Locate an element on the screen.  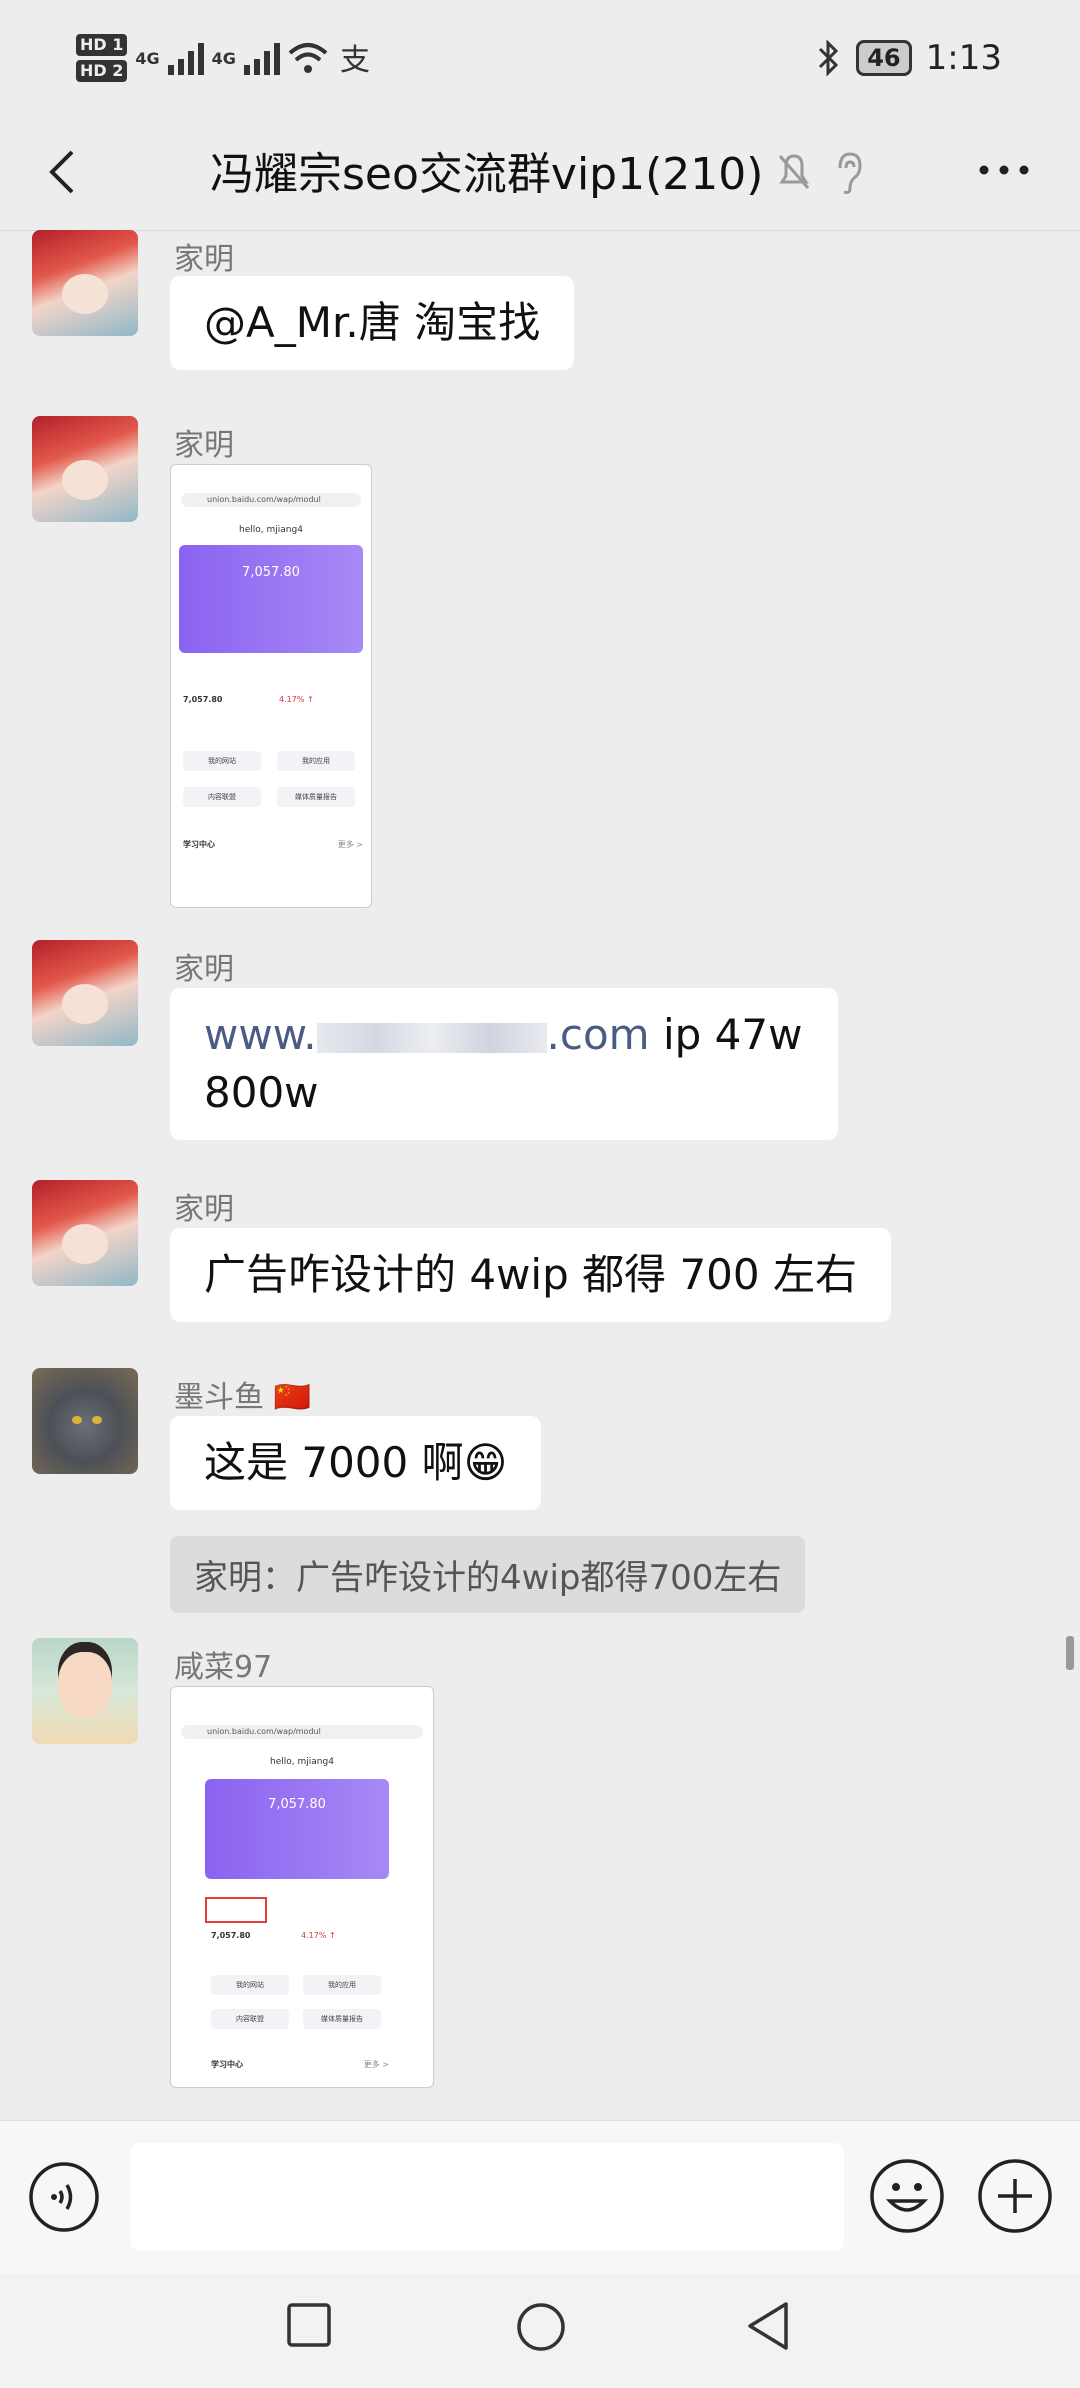
highlight-box is located at coordinates (236, 1910).